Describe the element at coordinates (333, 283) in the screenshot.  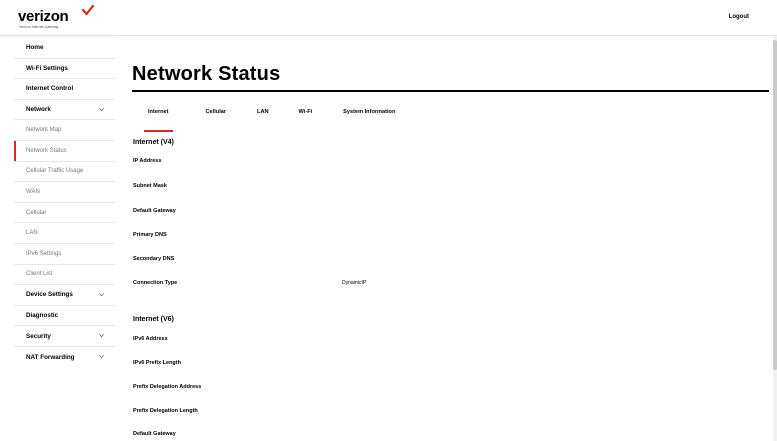
I see `info-row: Connection Type DynamicIP` at that location.